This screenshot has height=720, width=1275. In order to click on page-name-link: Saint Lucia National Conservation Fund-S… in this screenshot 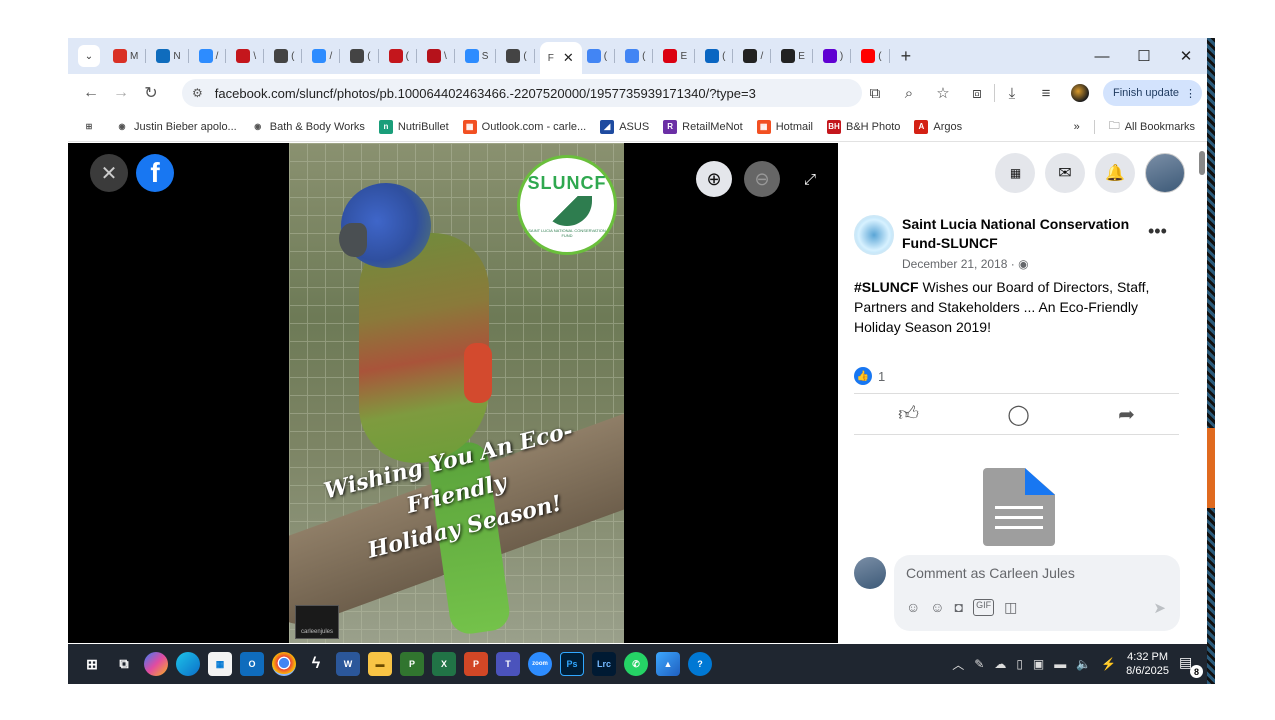, I will do `click(1022, 234)`.